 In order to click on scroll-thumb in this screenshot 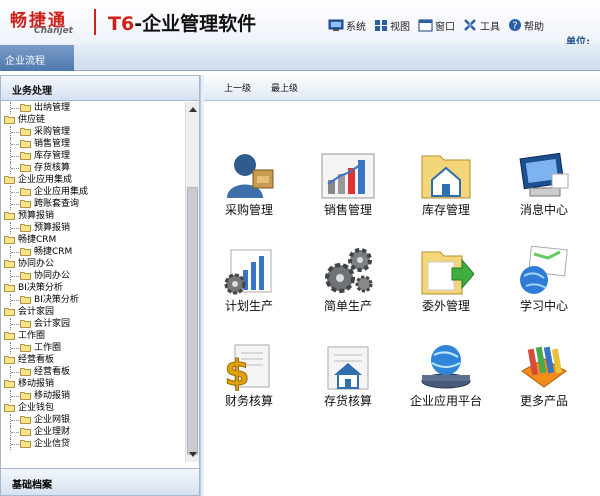, I will do `click(192, 321)`.